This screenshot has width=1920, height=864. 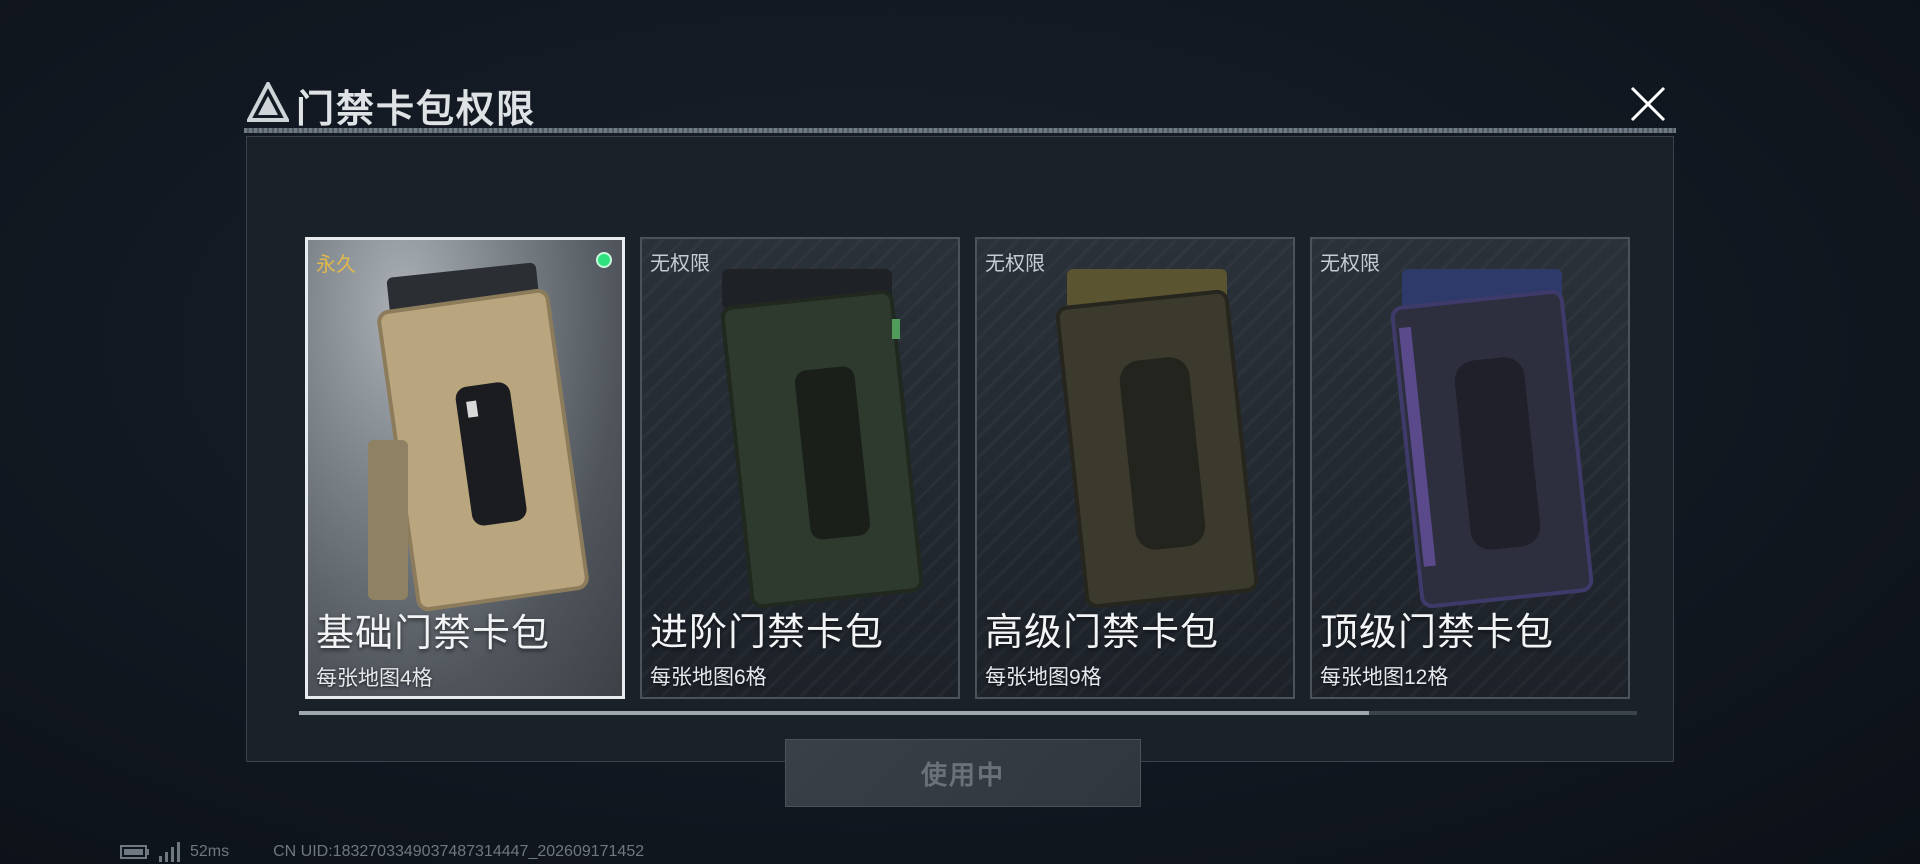 I want to click on card-capacity: 每张地图9格, so click(x=1043, y=677).